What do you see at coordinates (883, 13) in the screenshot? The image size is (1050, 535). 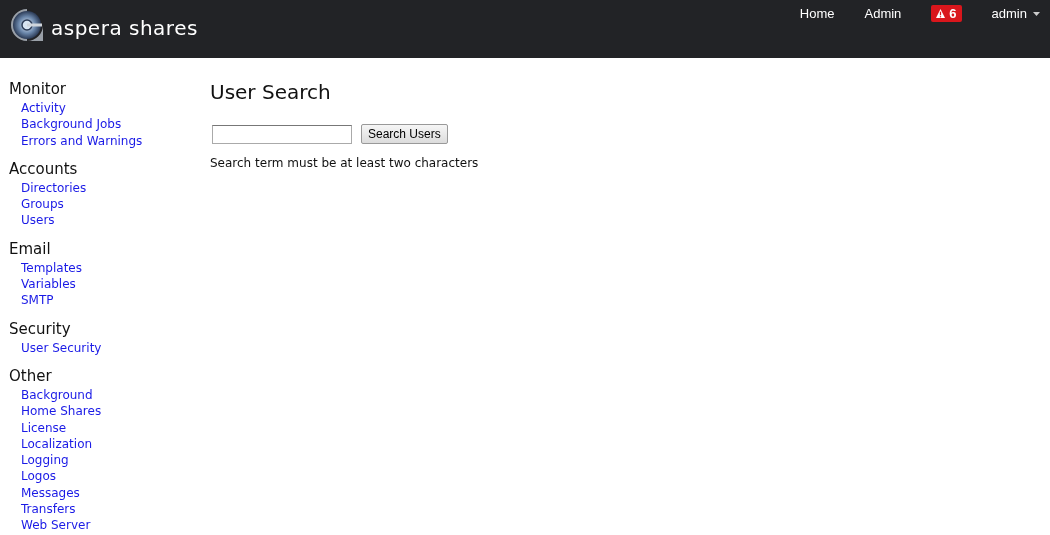 I see `nav-link: Admin` at bounding box center [883, 13].